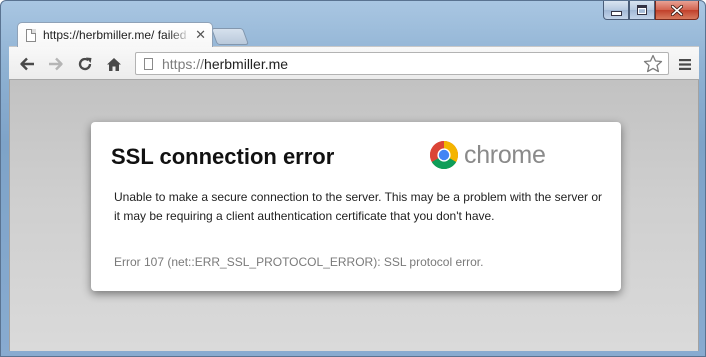  I want to click on window-controls, so click(651, 11).